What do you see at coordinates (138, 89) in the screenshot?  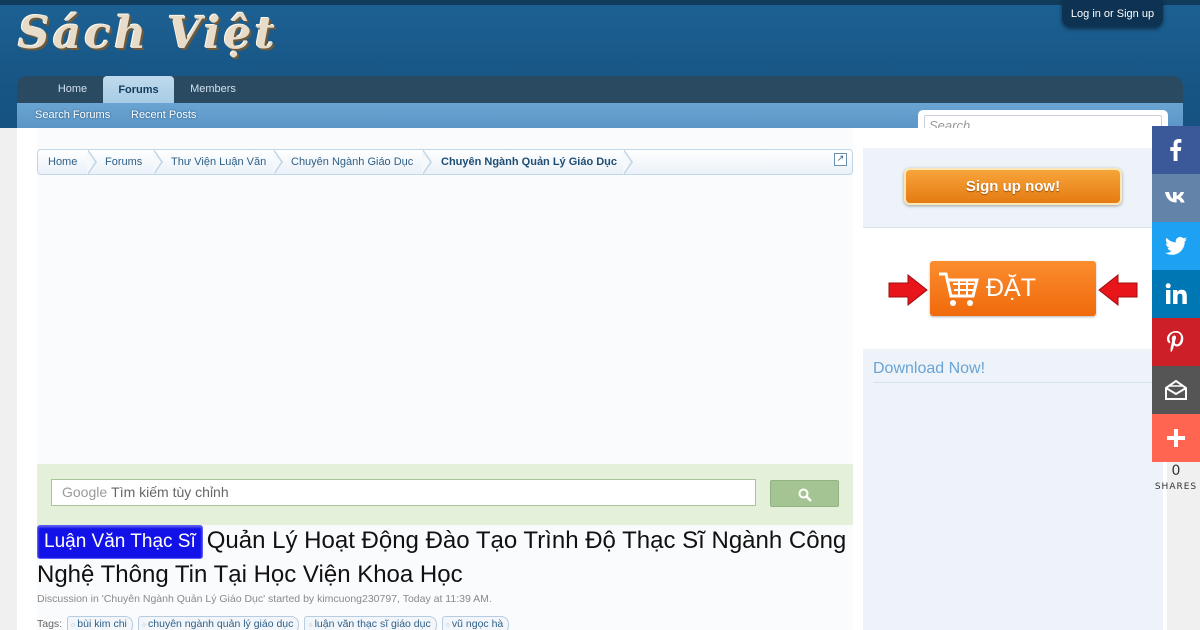 I see `nav-tab-forums: Forums` at bounding box center [138, 89].